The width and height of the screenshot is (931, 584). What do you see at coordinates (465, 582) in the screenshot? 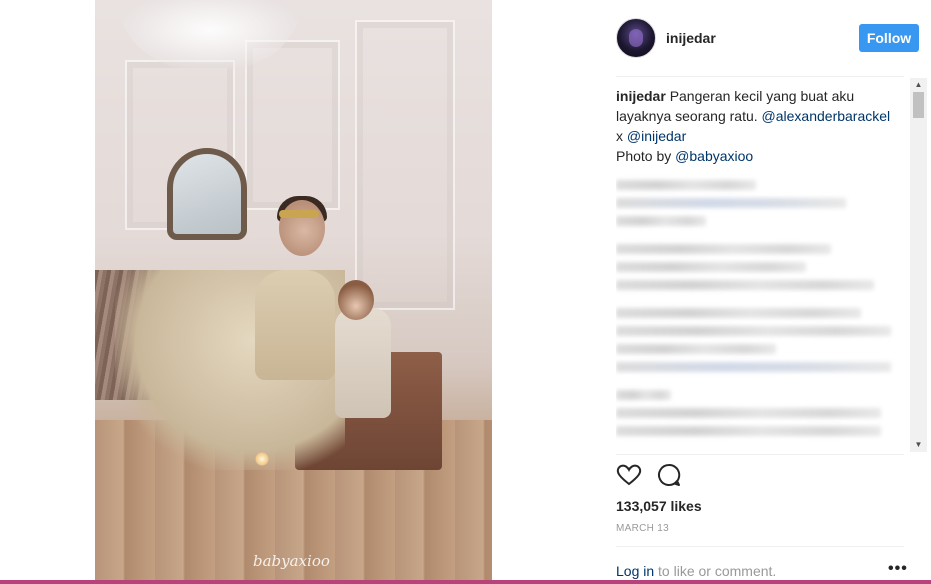
I see `bottom-accent-bar` at bounding box center [465, 582].